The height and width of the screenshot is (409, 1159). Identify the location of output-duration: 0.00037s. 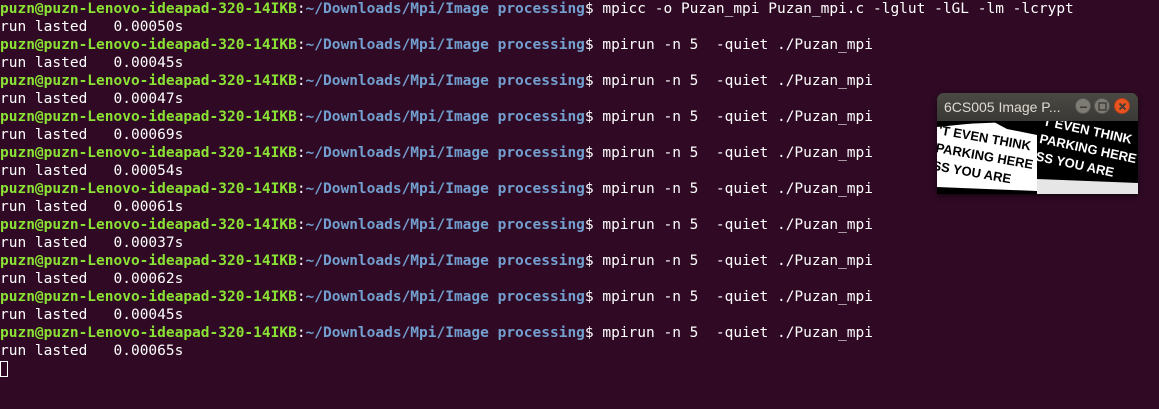
(148, 243).